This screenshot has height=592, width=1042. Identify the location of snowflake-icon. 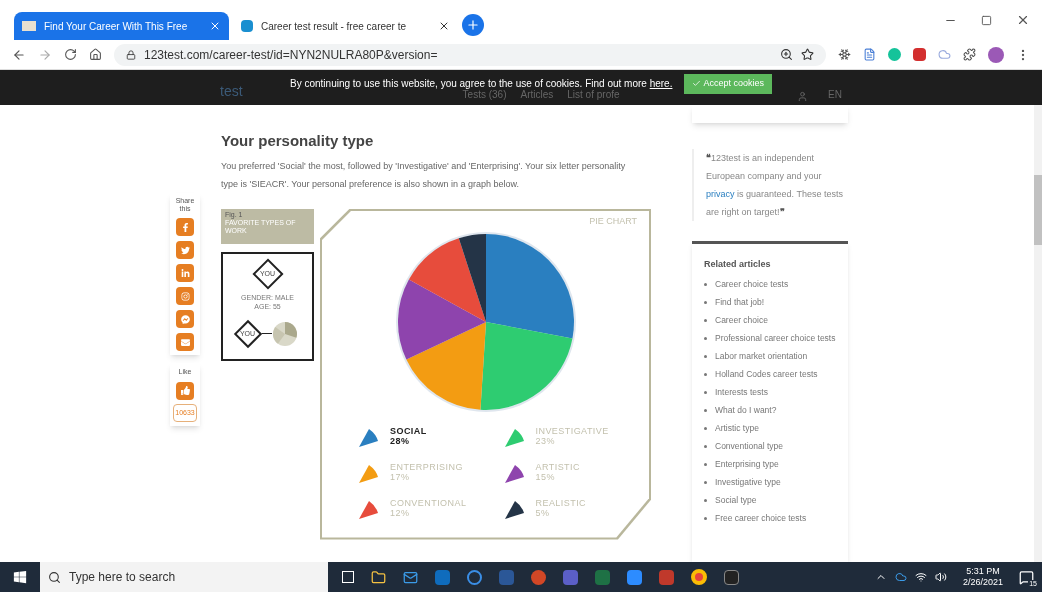
(844, 54).